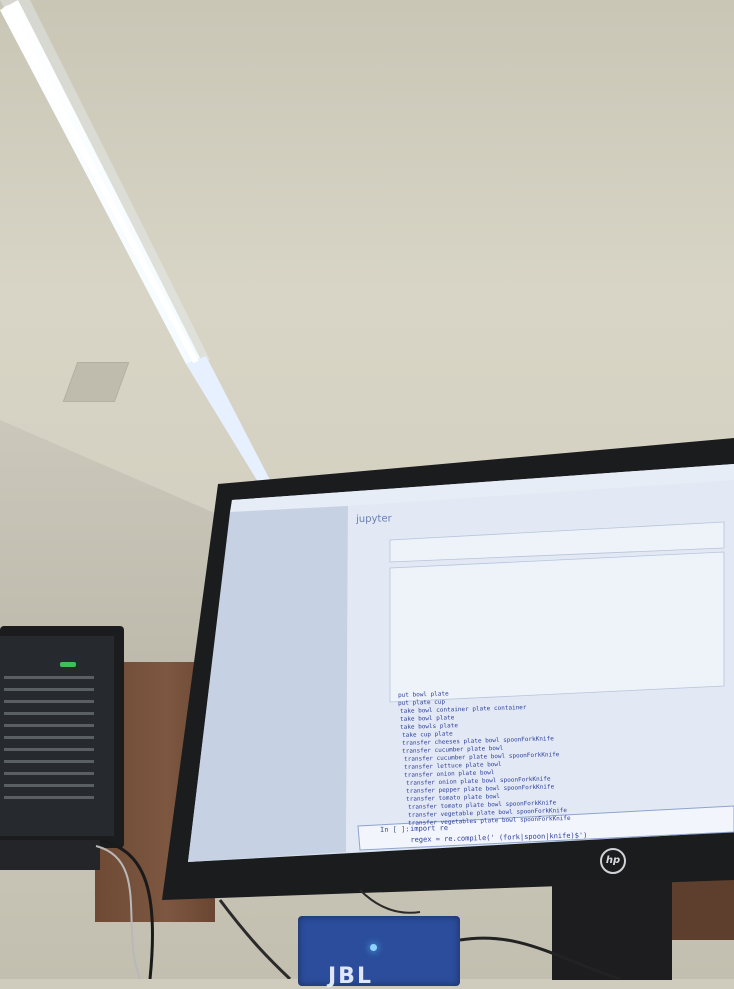 This screenshot has height=989, width=734. I want to click on speaker-brand-label: JBL, so click(350, 976).